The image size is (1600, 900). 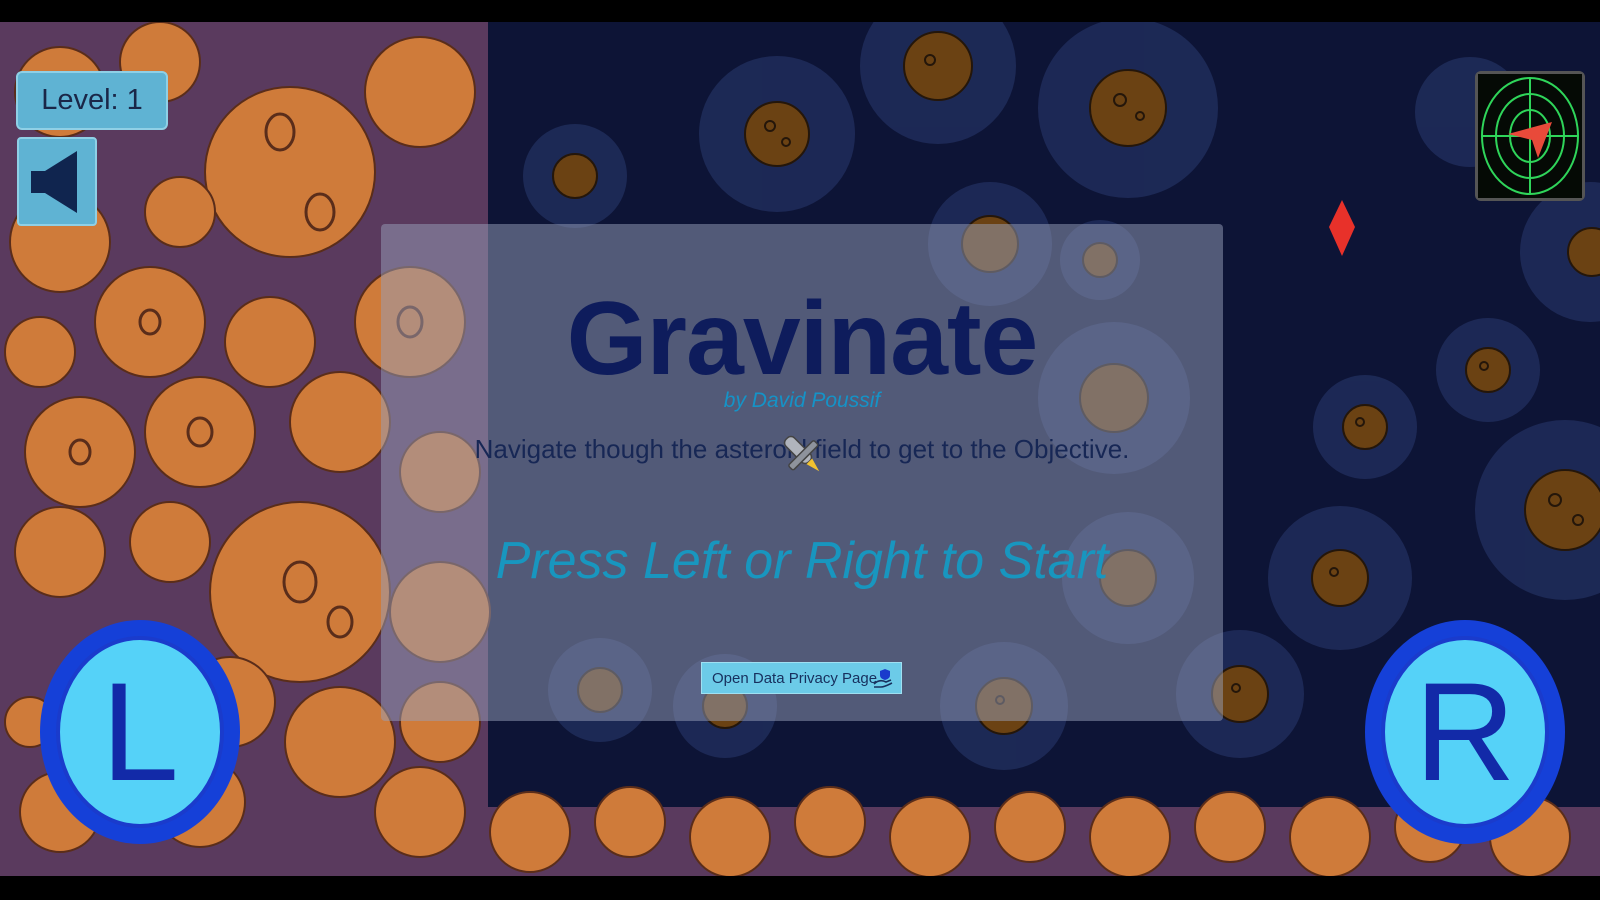 I want to click on privacy-button-label: Open Data Privacy Page, so click(x=795, y=678).